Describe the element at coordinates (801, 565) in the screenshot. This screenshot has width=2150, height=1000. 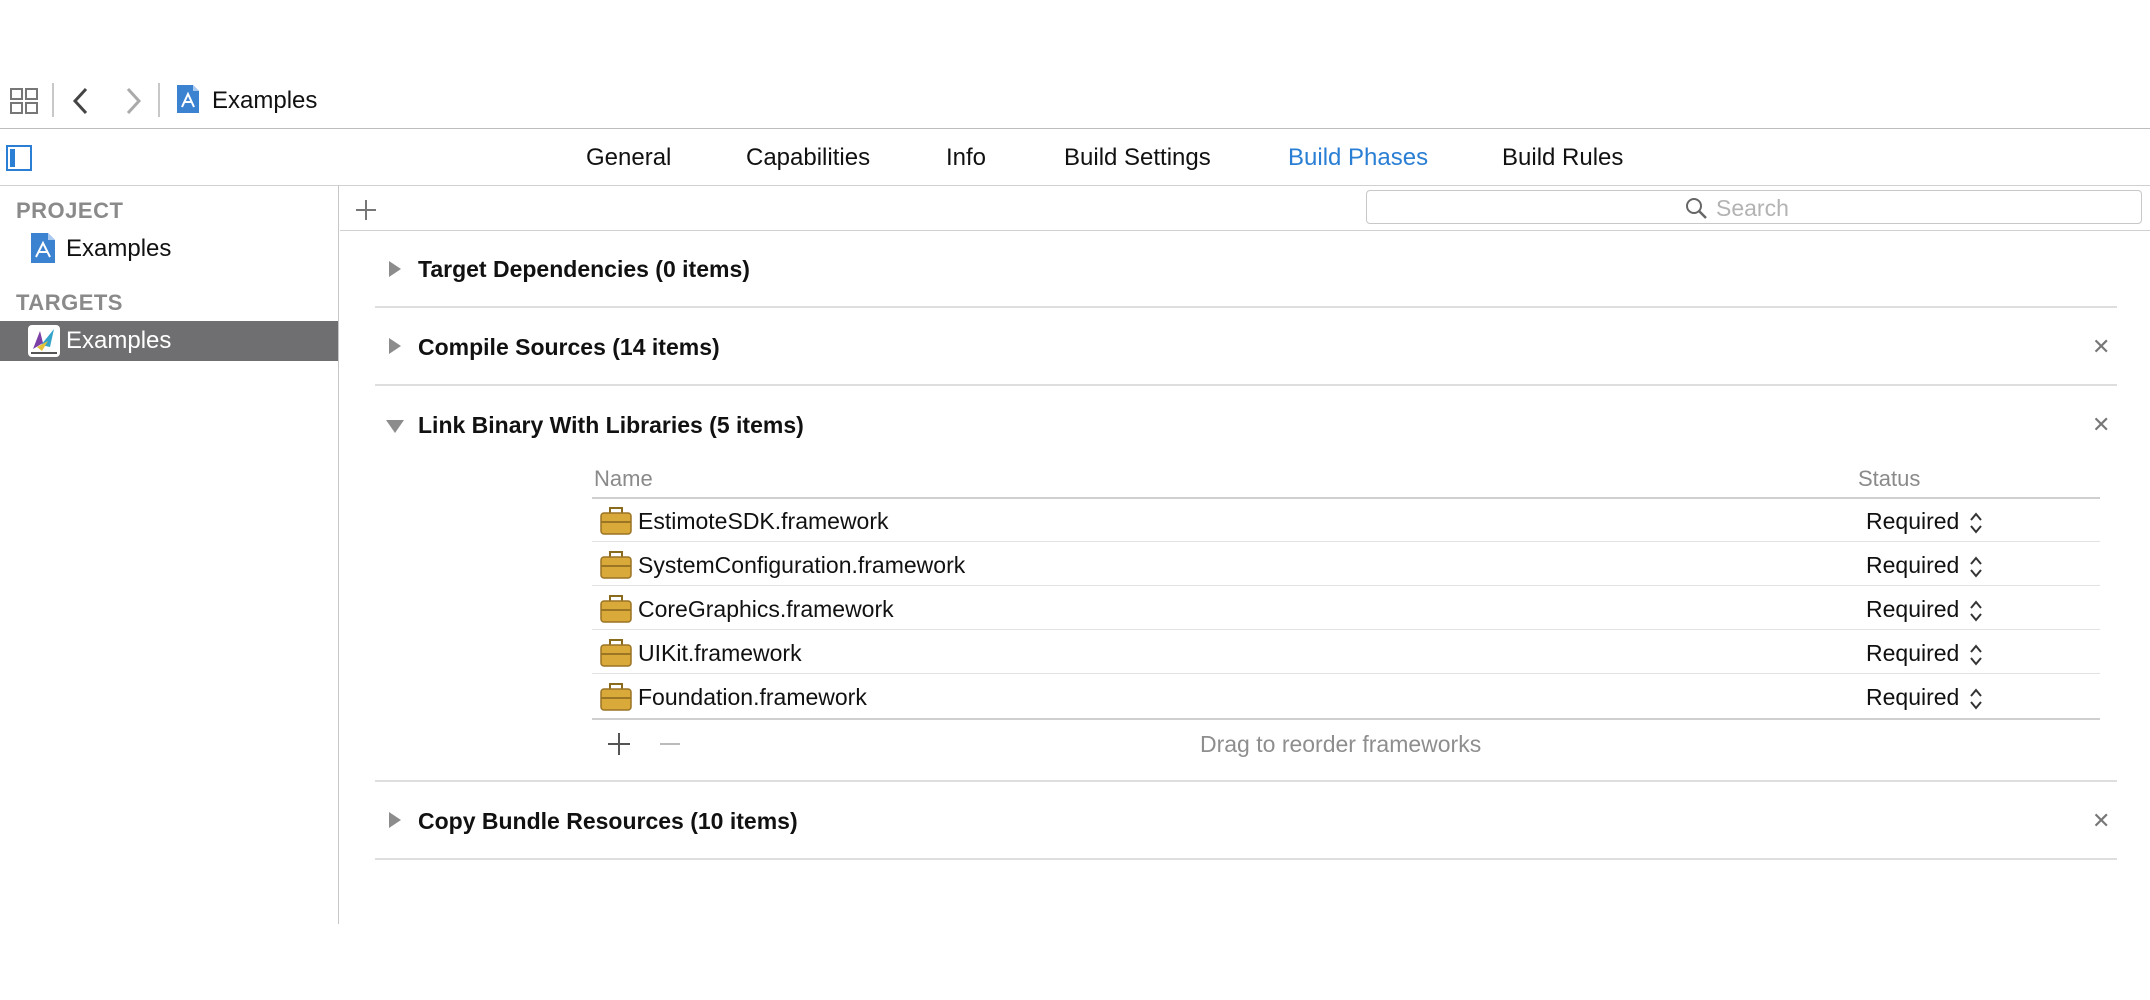
I see `library-name: SystemConfiguration.framework` at that location.